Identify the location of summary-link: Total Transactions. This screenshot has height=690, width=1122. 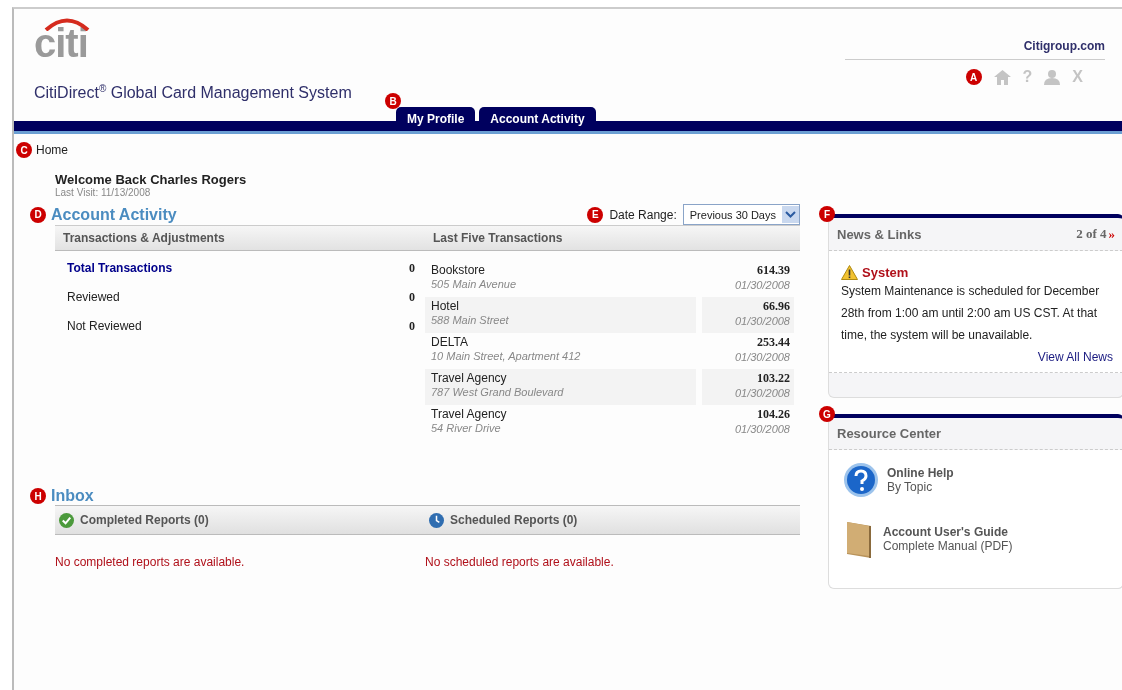
(120, 275).